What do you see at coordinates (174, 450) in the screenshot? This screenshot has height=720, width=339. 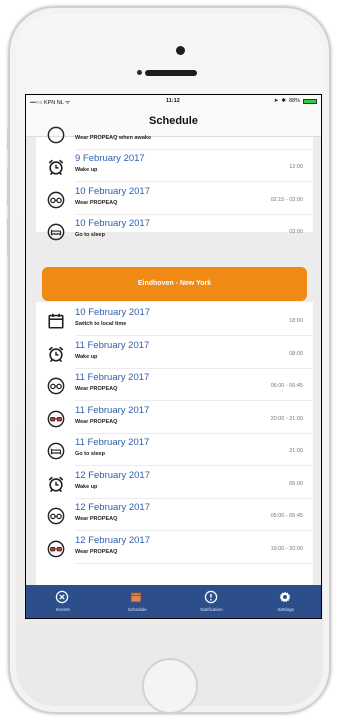 I see `list-item: 11 February 2017 Go to sleep 21:00` at bounding box center [174, 450].